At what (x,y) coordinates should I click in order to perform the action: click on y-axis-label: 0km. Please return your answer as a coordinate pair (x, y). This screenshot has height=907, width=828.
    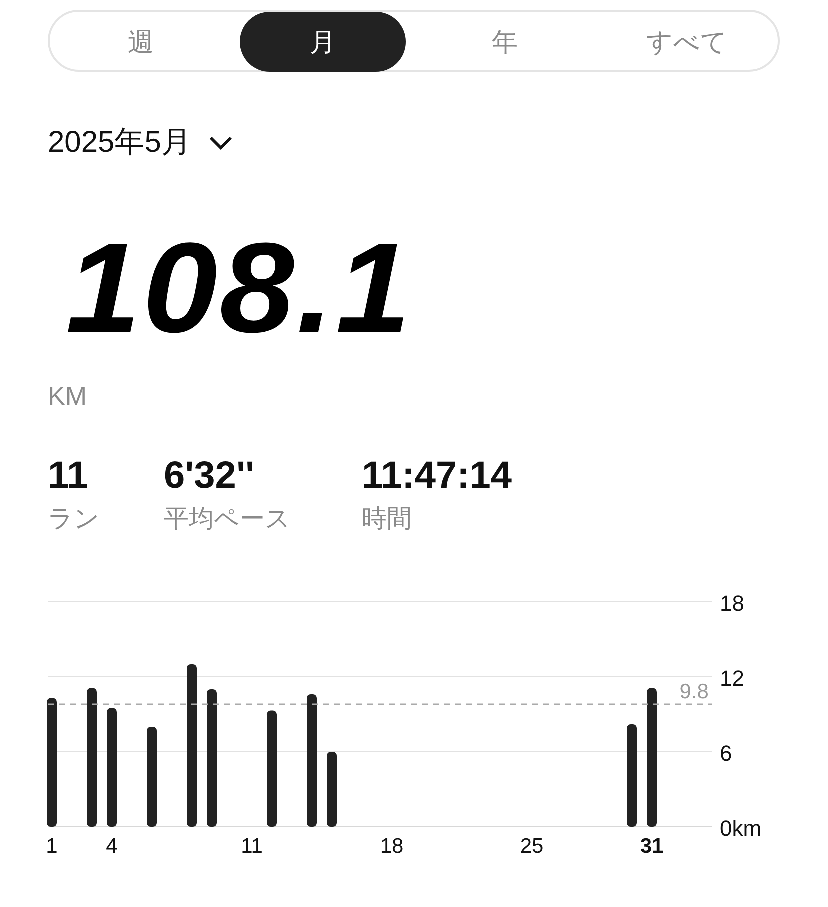
    Looking at the image, I should click on (741, 828).